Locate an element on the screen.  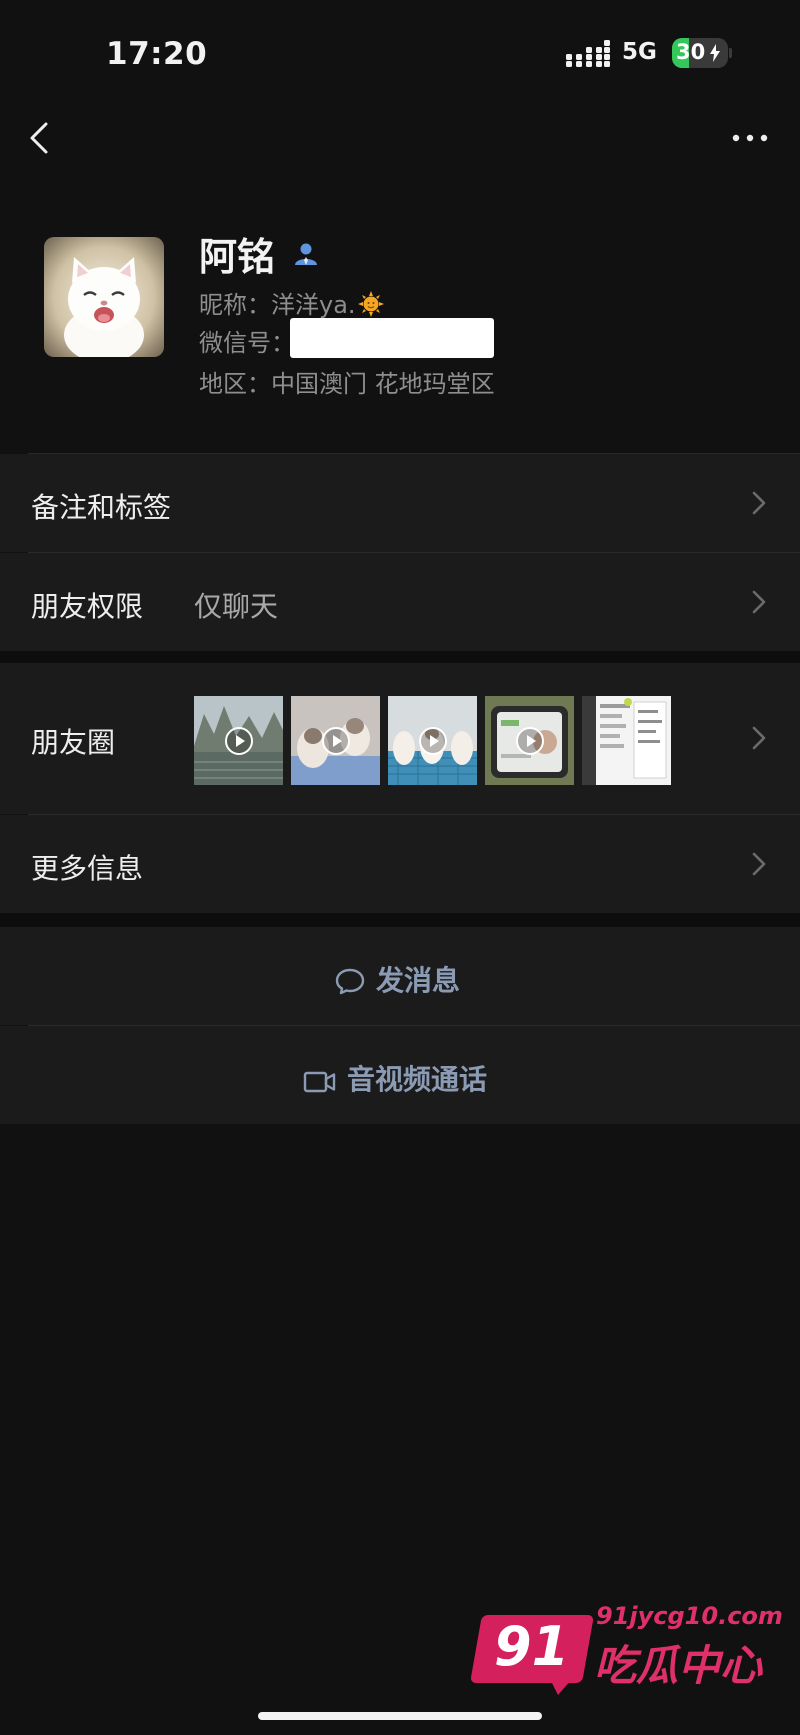
nickname-line: 昵称：洋洋ya. is located at coordinates (291, 302).